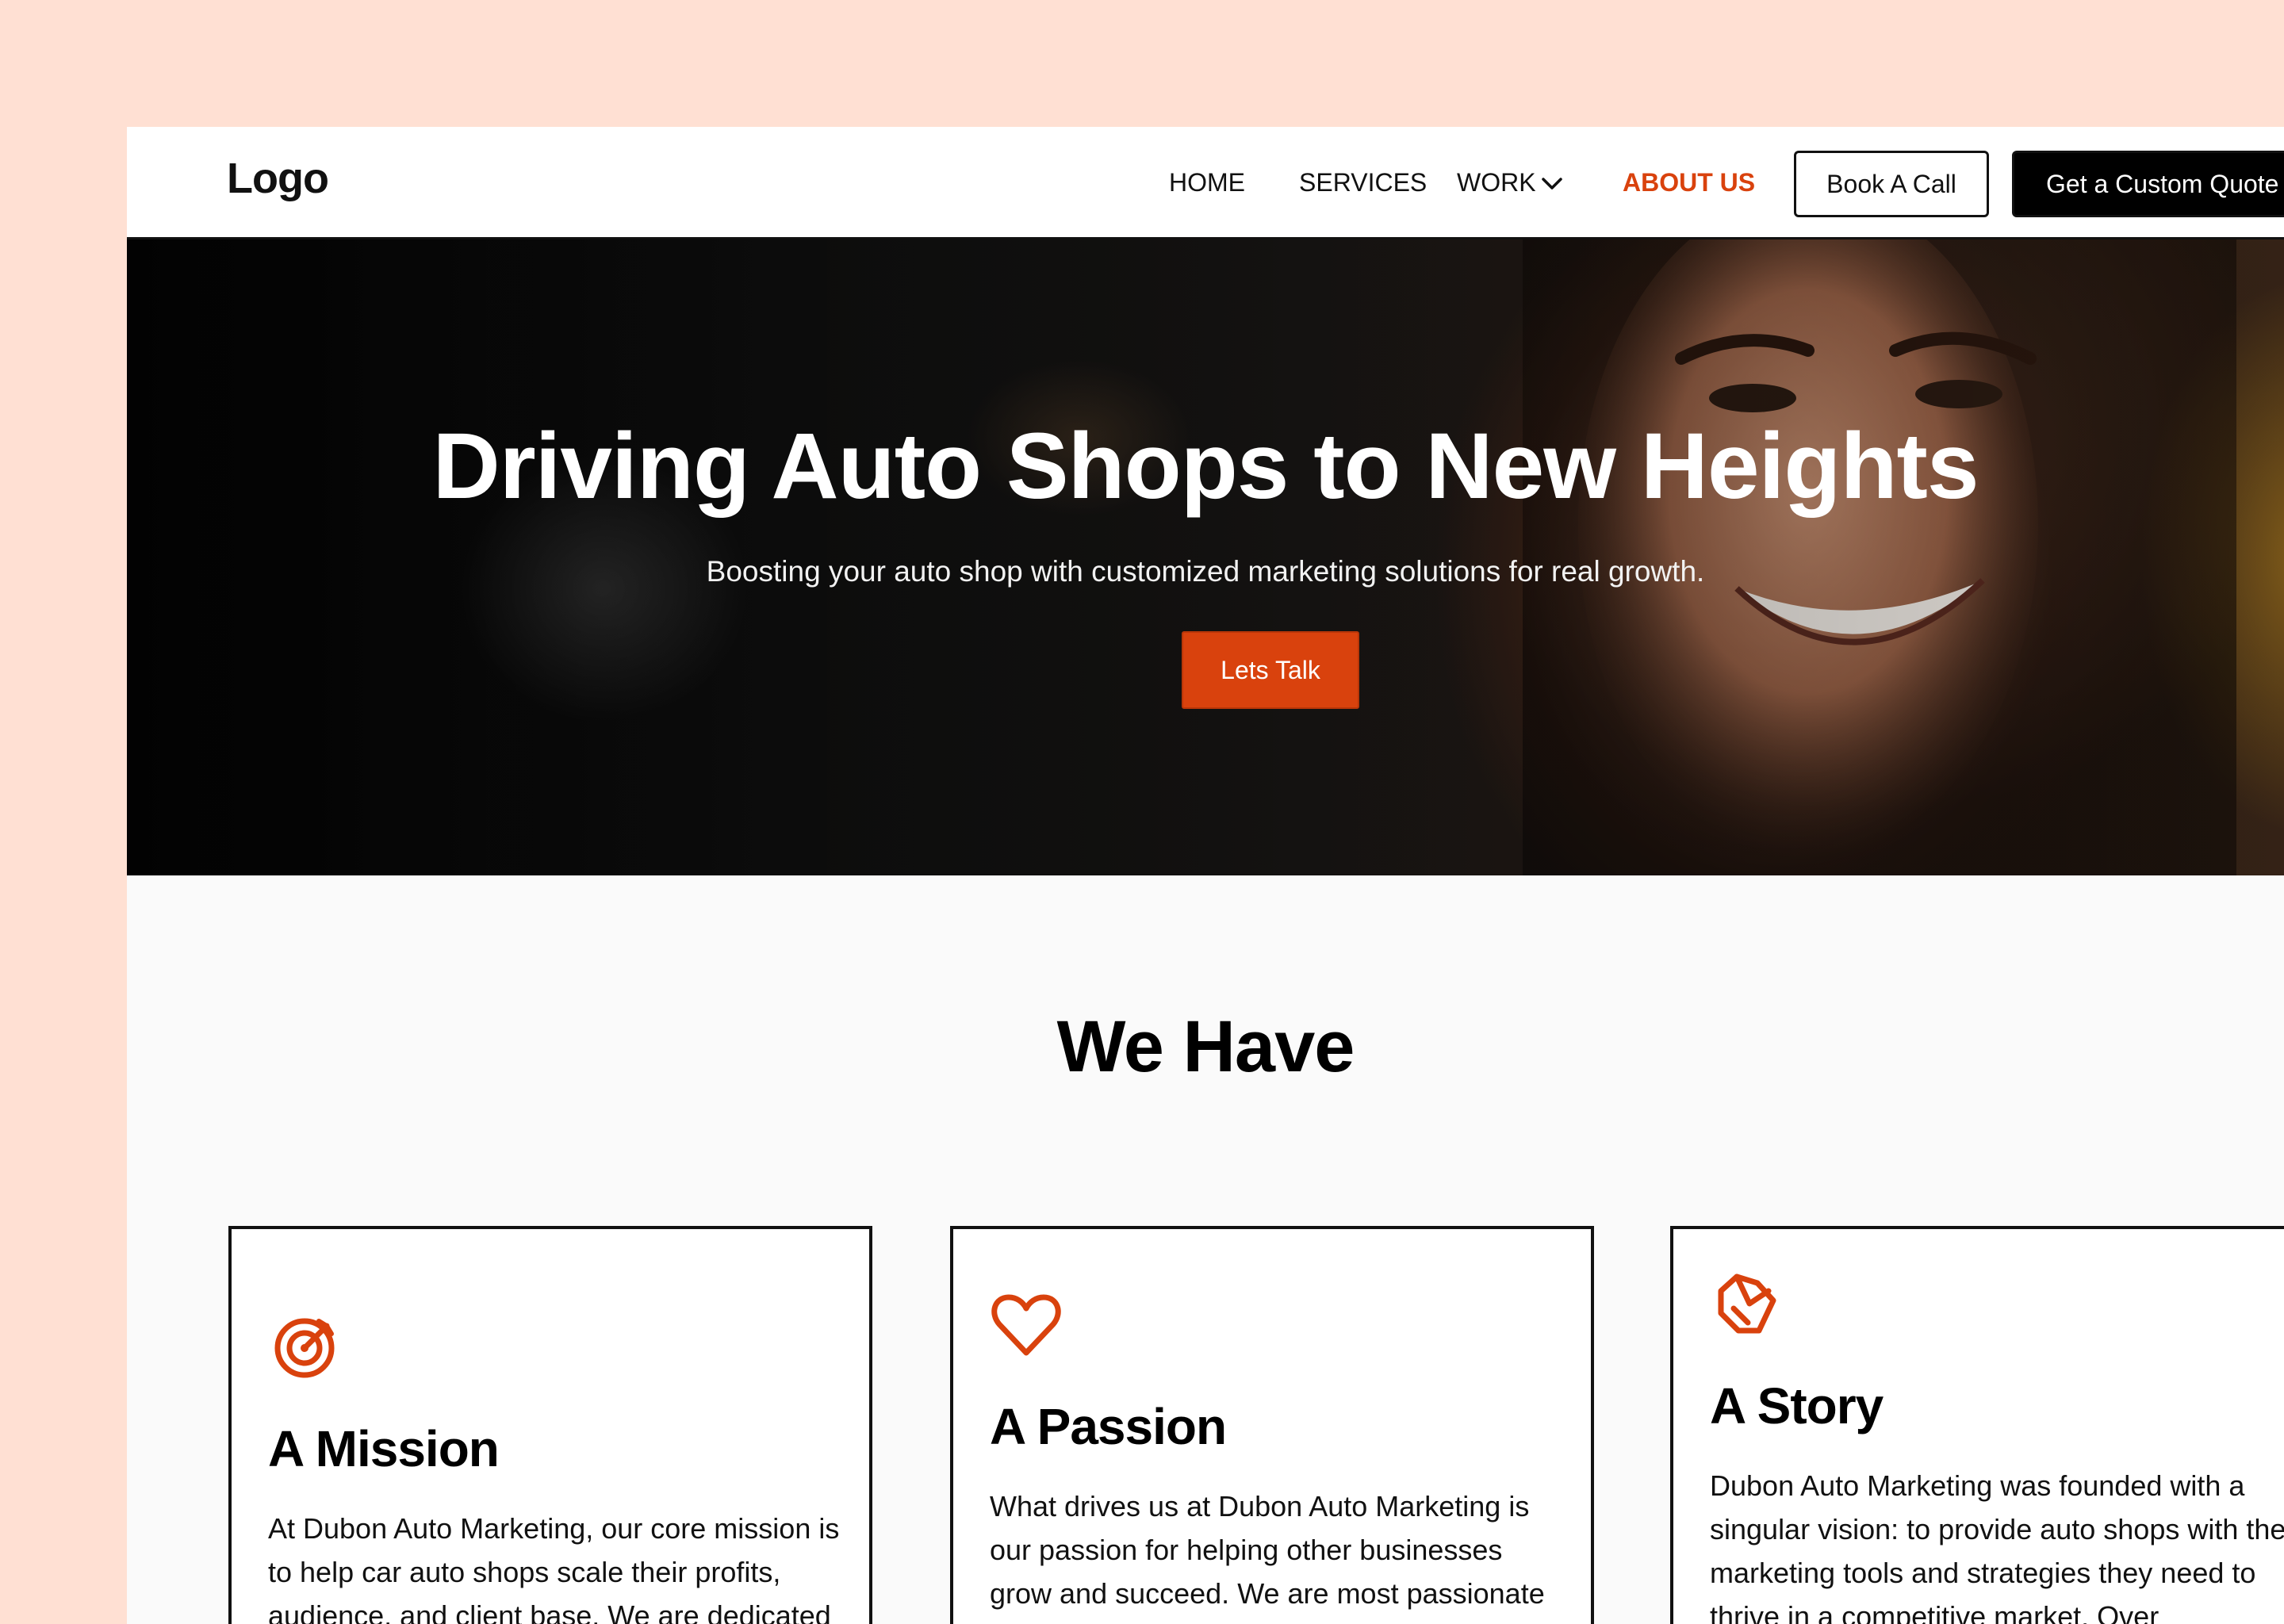 Image resolution: width=2284 pixels, height=1624 pixels. What do you see at coordinates (1689, 182) in the screenshot?
I see `nav-about-us-link: ABOUT US` at bounding box center [1689, 182].